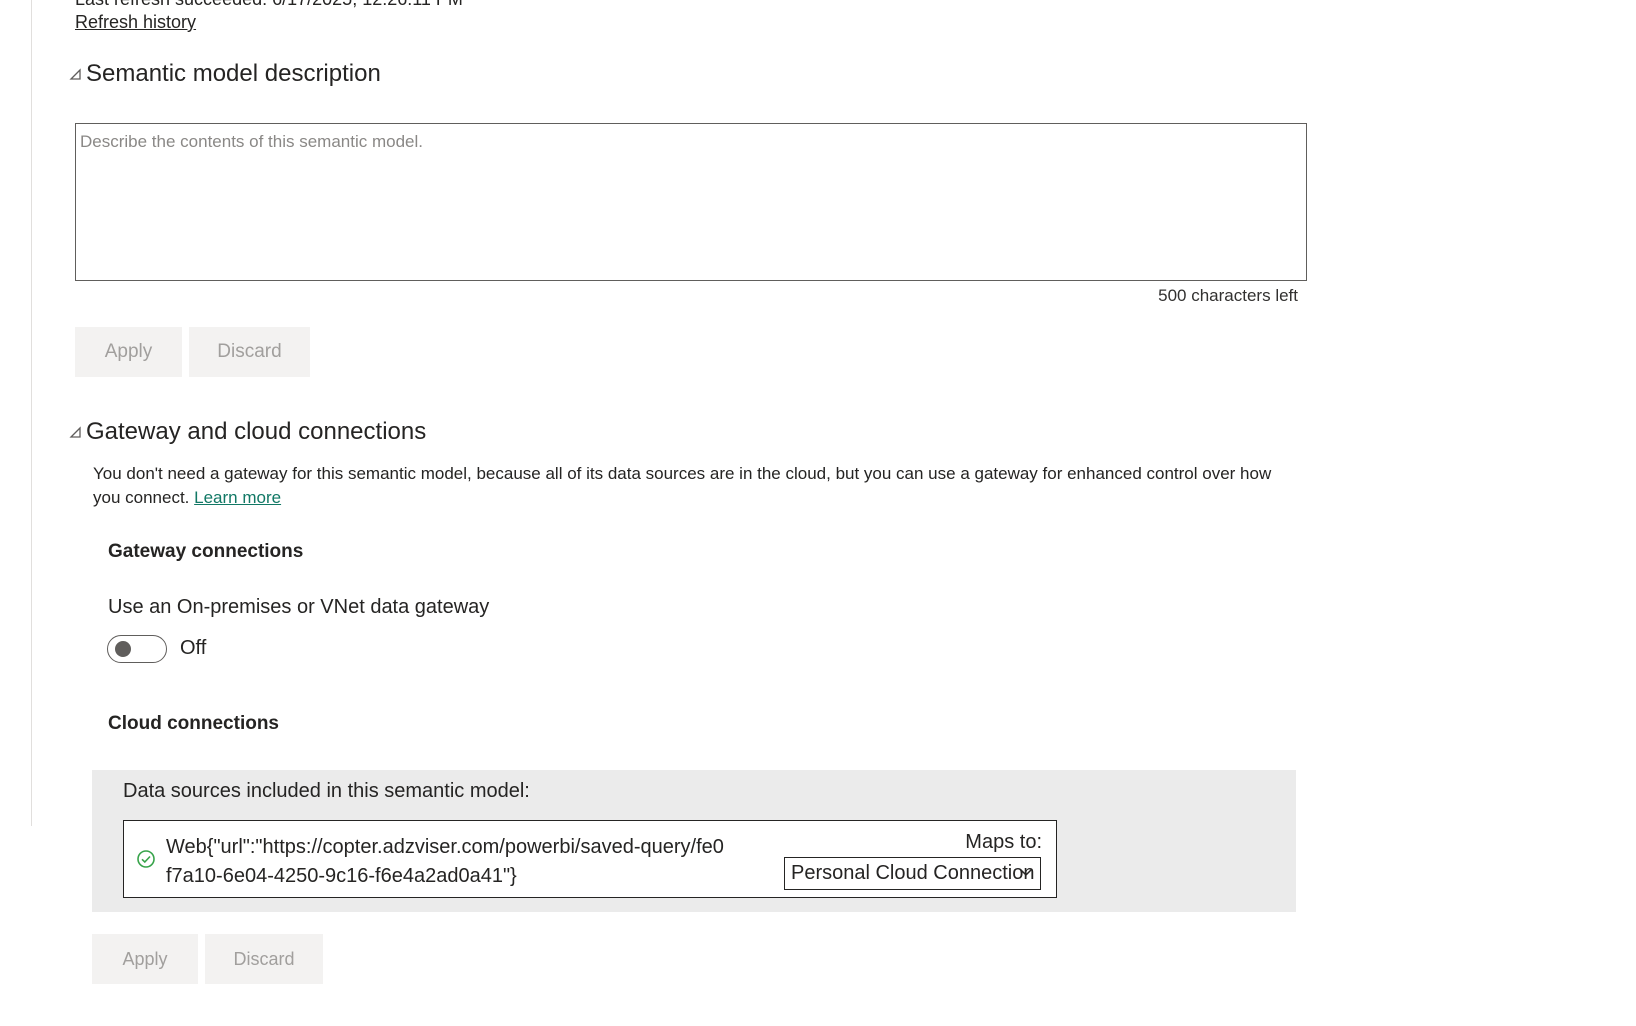 The image size is (1636, 1026). I want to click on nav-divider, so click(31, 413).